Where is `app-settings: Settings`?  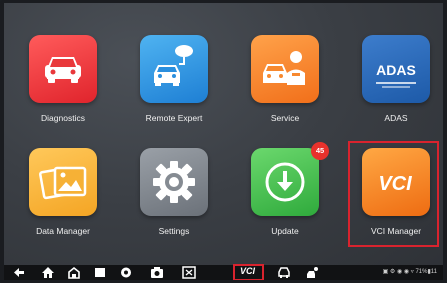 app-settings: Settings is located at coordinates (159, 203).